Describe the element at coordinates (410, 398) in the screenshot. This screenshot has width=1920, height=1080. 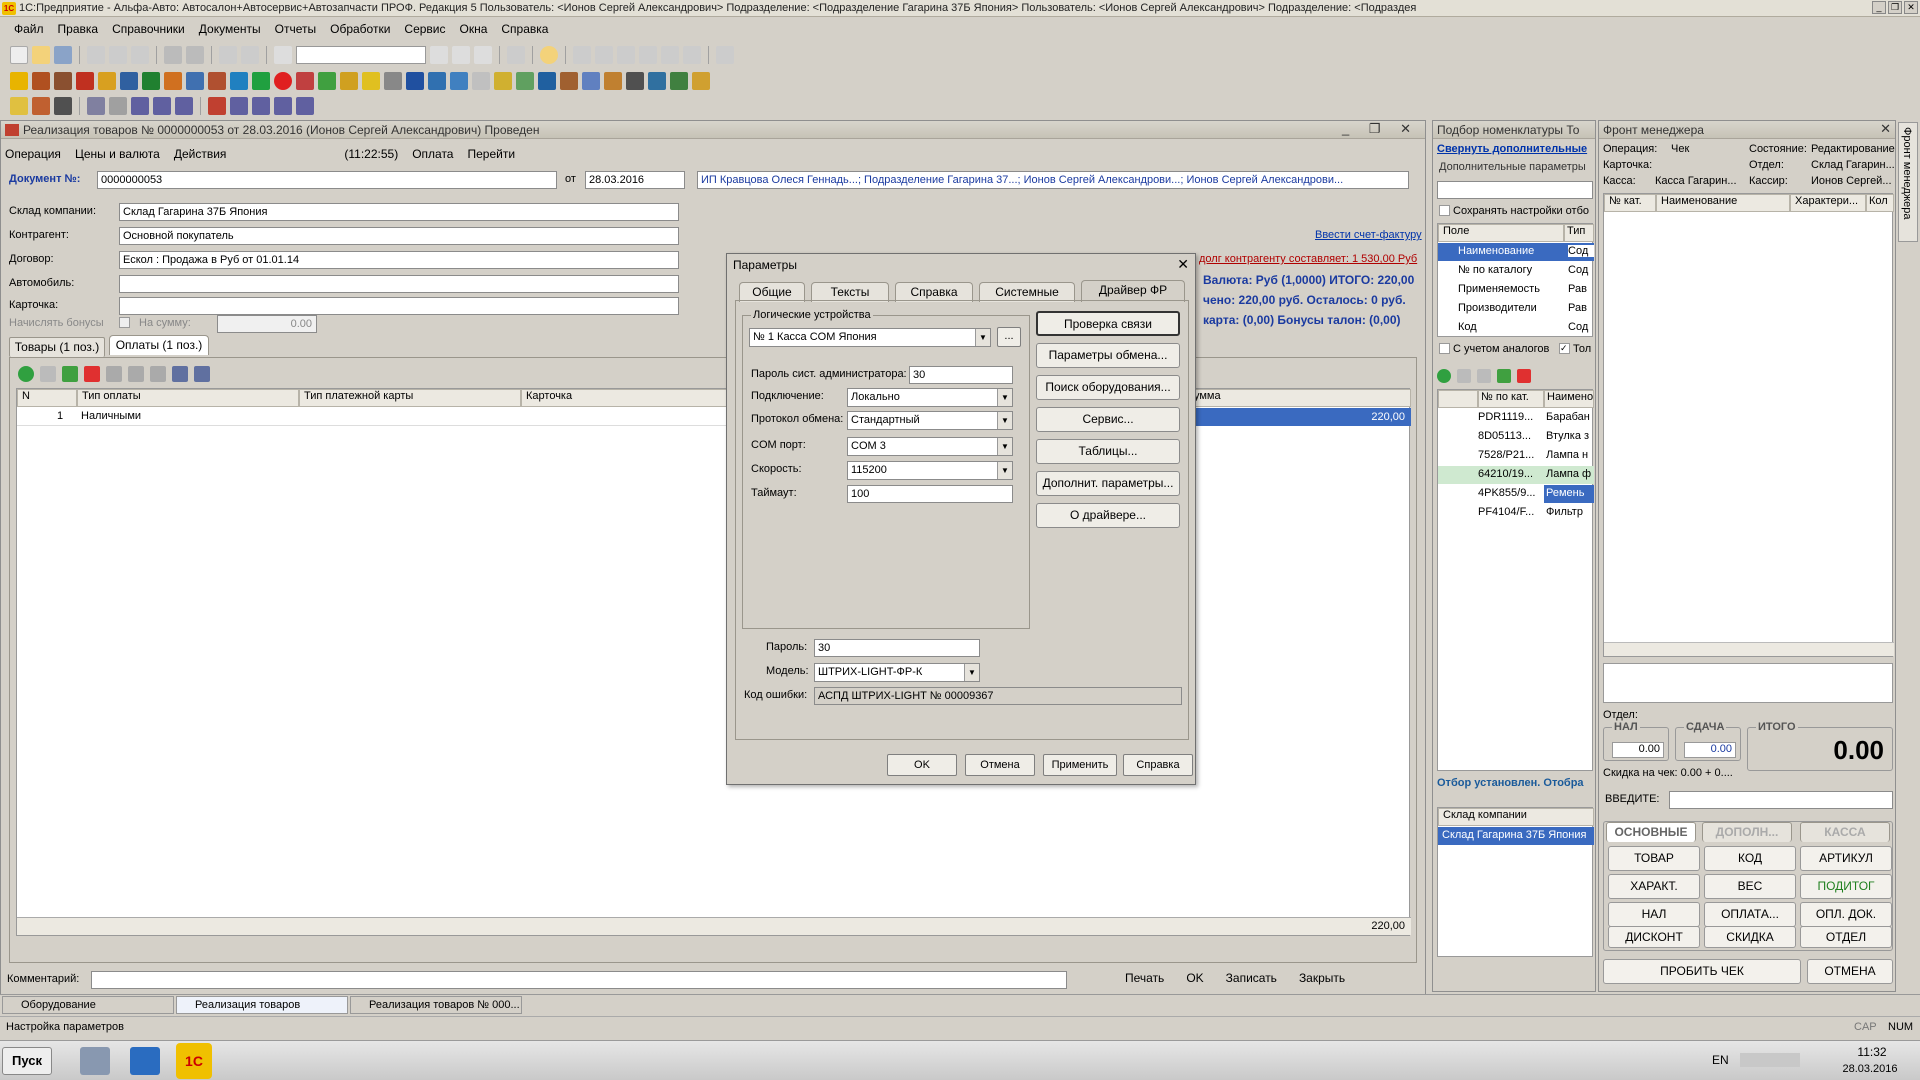
I see `col-card-type: Тип платежной карты` at that location.